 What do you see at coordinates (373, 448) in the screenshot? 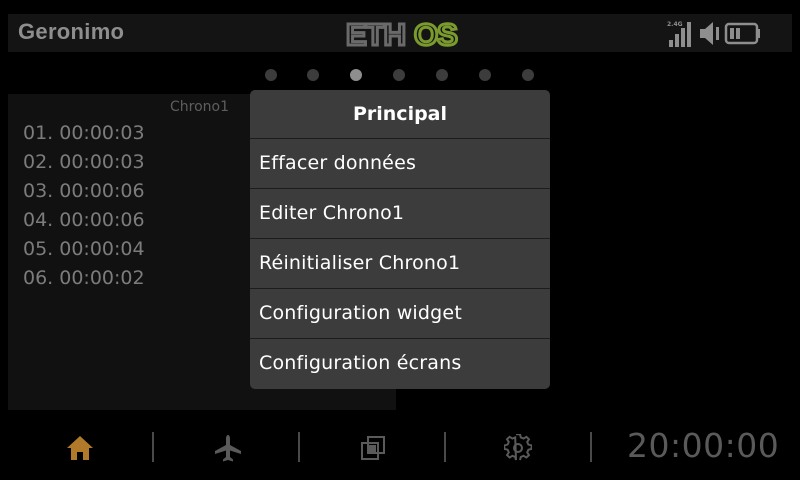
I see `screens-icon` at bounding box center [373, 448].